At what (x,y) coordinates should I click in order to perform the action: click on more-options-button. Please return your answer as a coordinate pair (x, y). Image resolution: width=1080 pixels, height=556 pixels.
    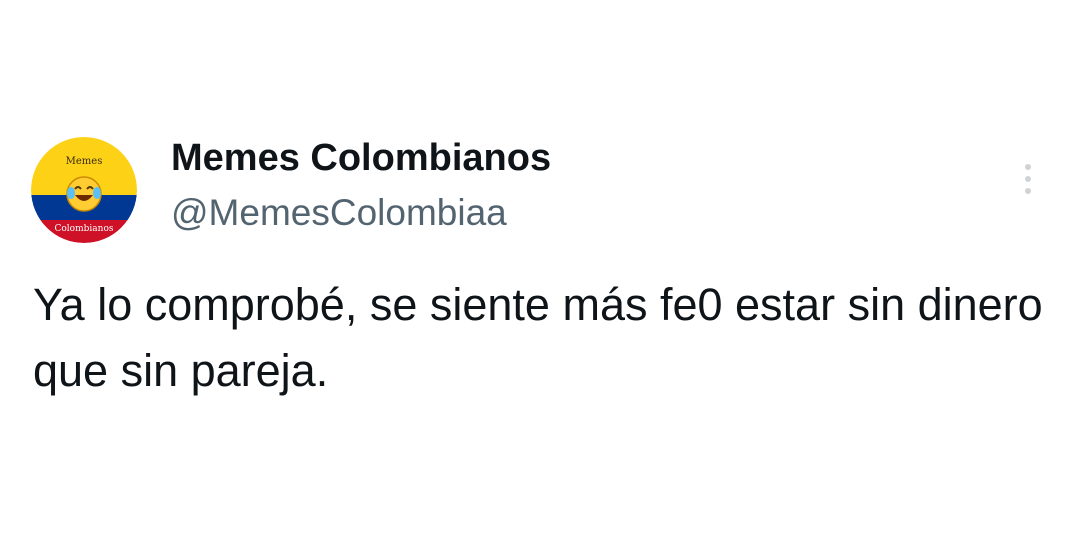
    Looking at the image, I should click on (1028, 179).